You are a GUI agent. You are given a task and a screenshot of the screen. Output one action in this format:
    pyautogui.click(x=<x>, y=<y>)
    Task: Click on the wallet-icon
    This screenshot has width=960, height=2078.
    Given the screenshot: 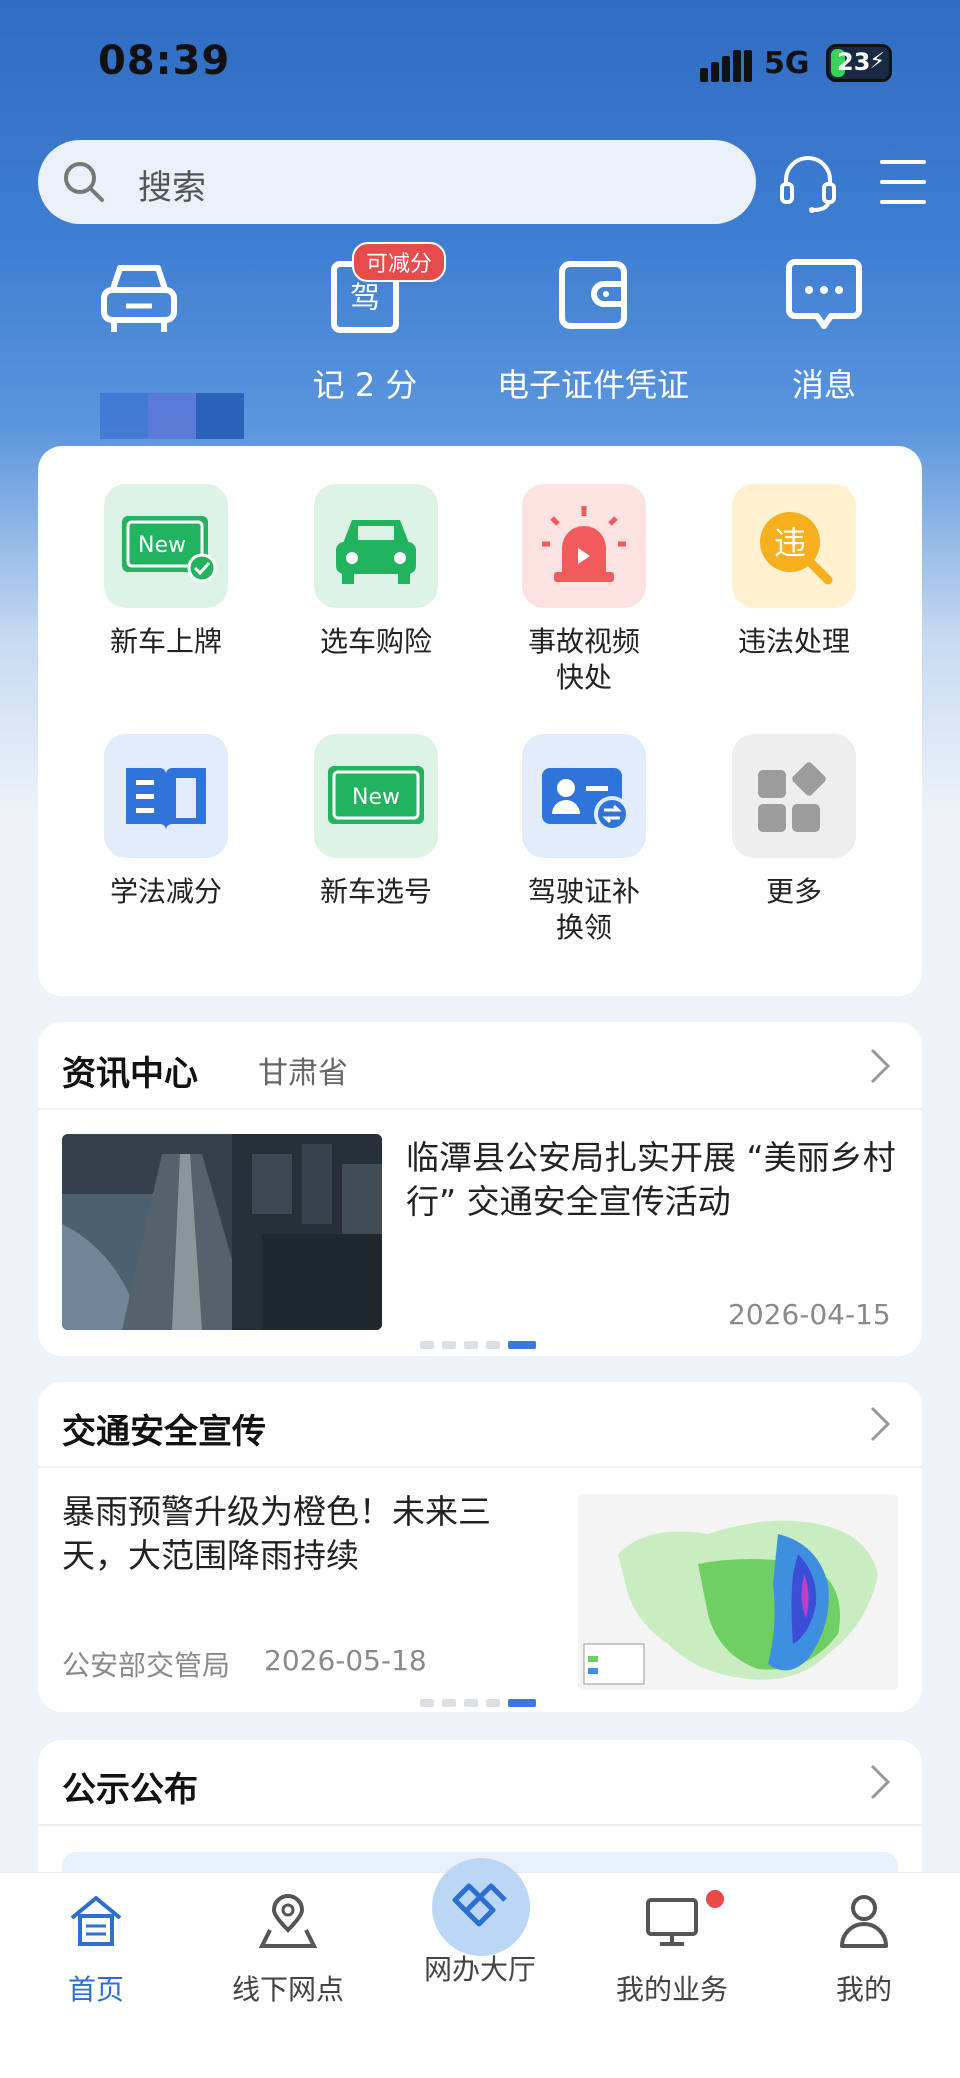 What is the action you would take?
    pyautogui.click(x=593, y=295)
    